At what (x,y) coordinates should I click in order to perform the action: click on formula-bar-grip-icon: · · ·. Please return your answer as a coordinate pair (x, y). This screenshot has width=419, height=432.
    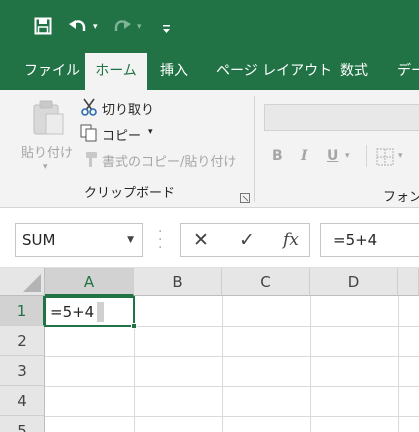
    Looking at the image, I should click on (160, 240).